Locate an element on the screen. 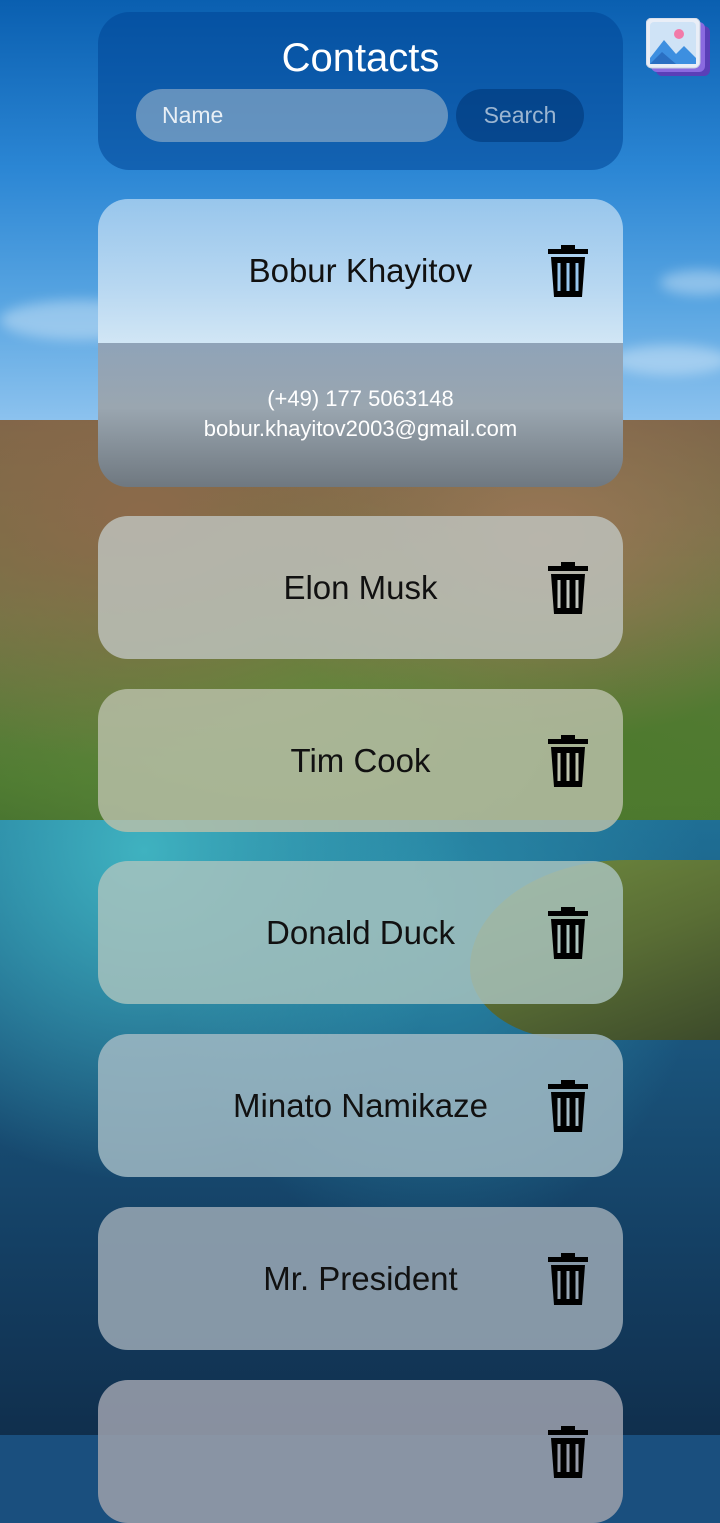 This screenshot has height=1523, width=720. cloud is located at coordinates (665, 360).